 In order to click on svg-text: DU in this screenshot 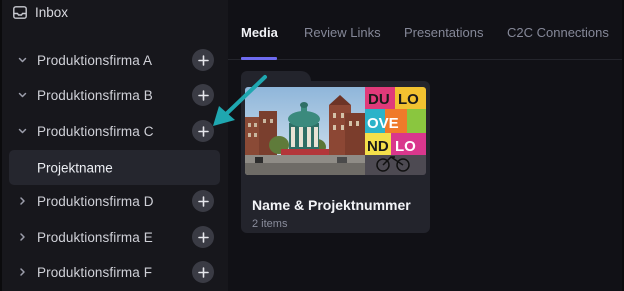, I will do `click(379, 99)`.